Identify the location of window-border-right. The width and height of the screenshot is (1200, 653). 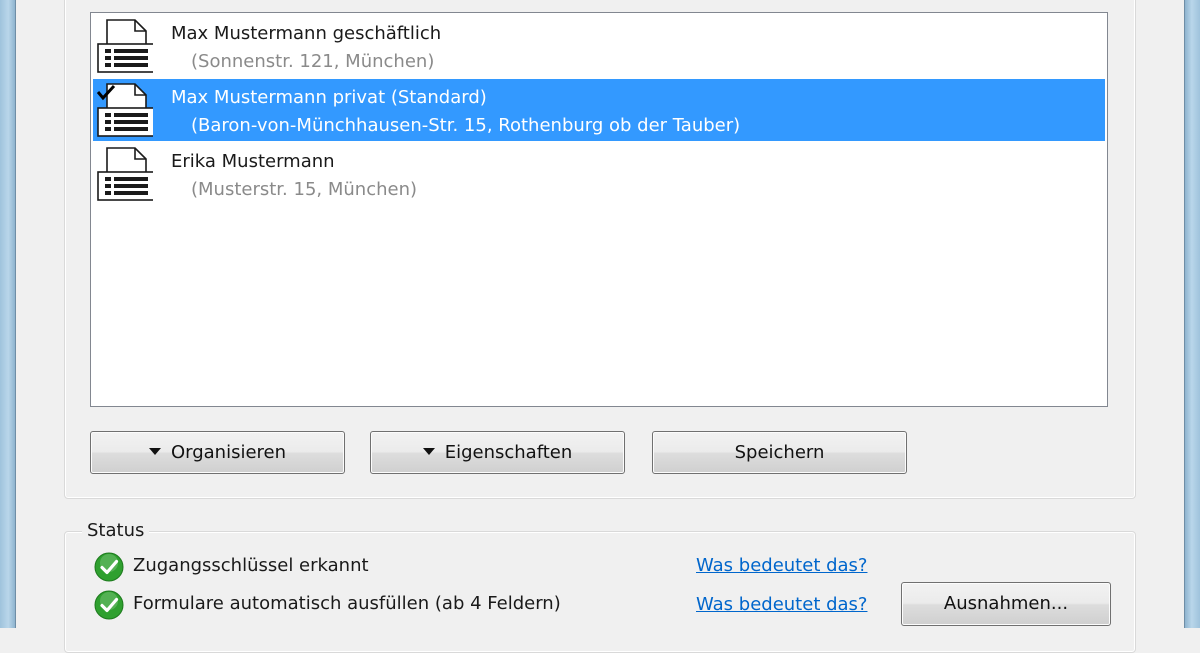
(1192, 314).